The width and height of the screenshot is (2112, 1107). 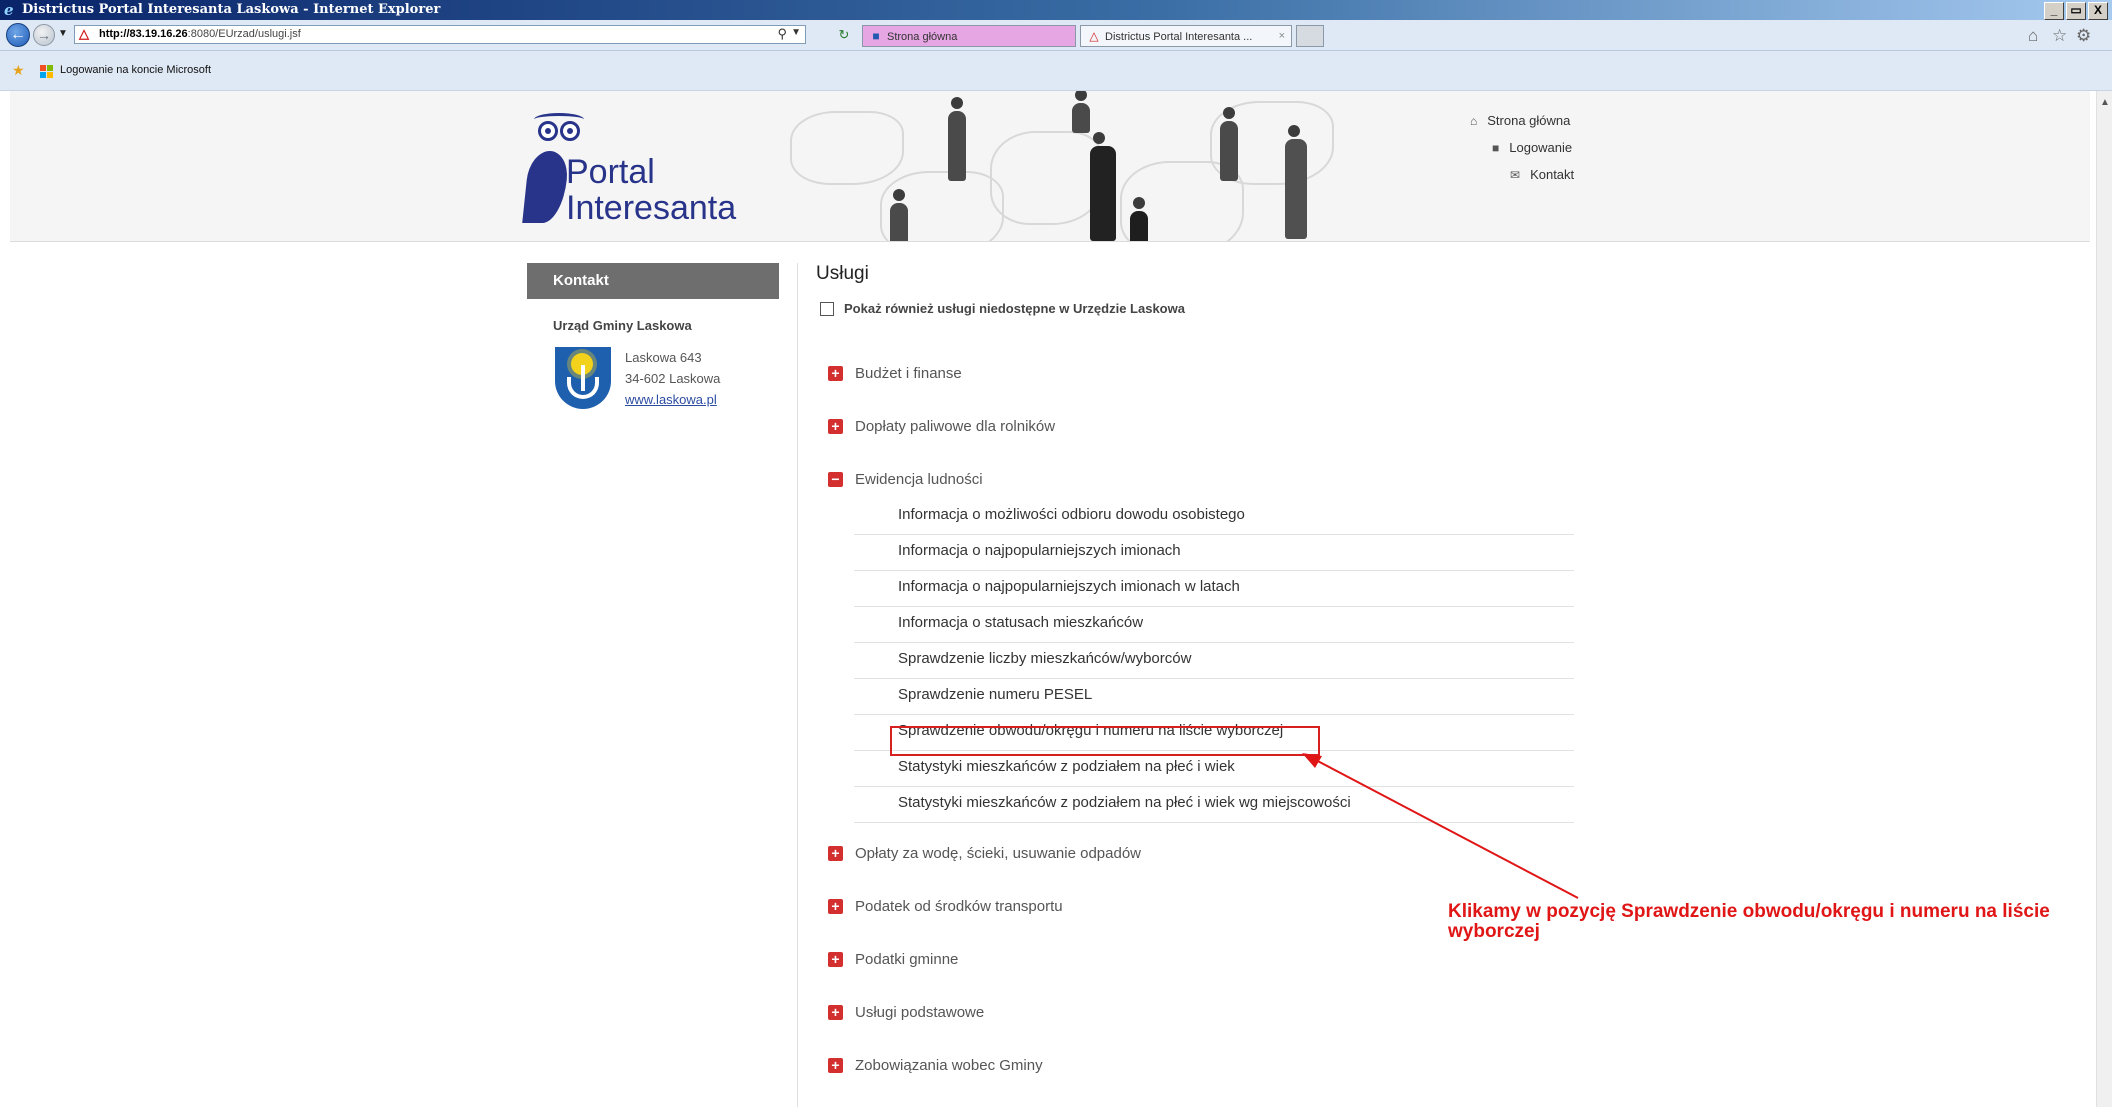 I want to click on service-link: Informacja o statusach mieszkańców, so click(x=1020, y=622).